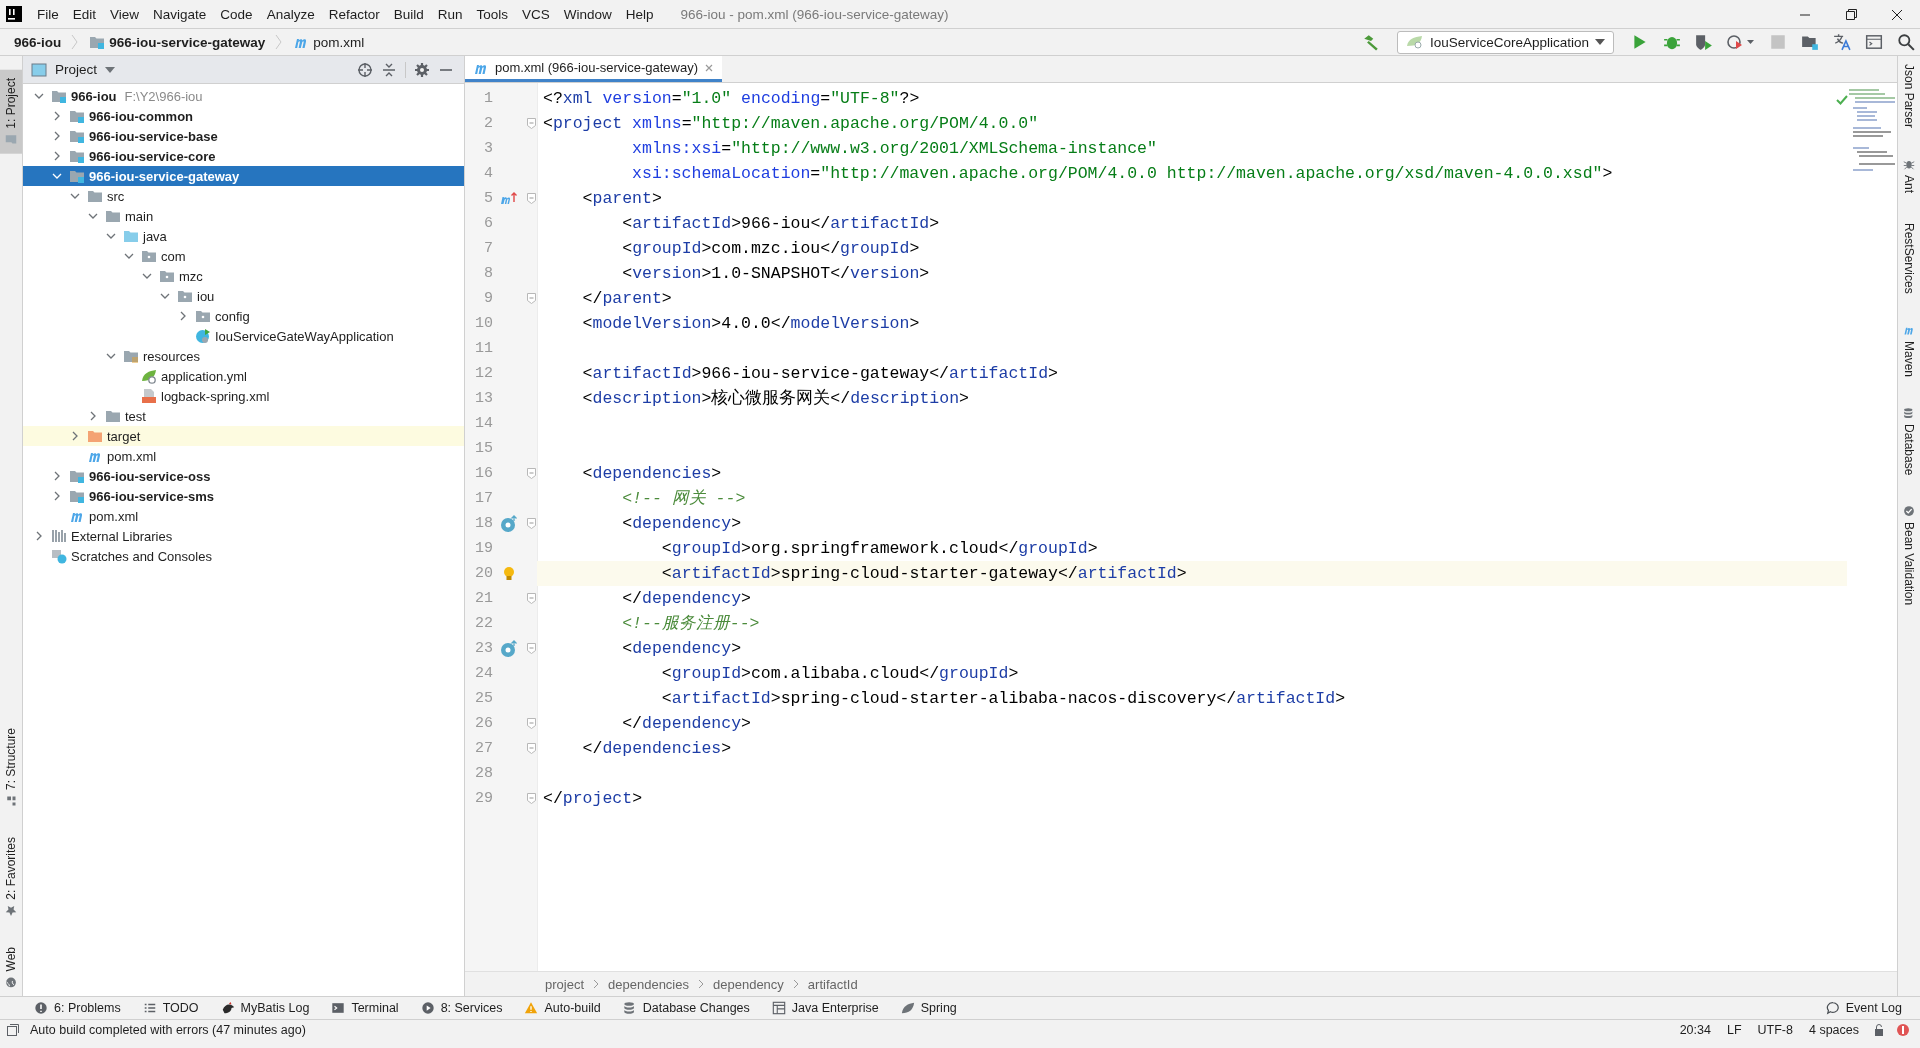  What do you see at coordinates (265, 1008) in the screenshot?
I see `tool-window-button: MyBatis Log` at bounding box center [265, 1008].